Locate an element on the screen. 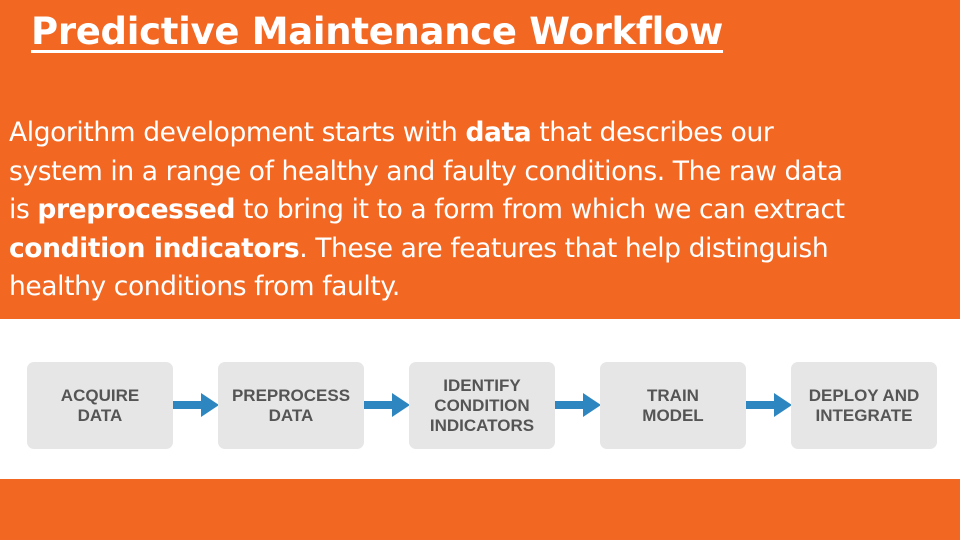 This screenshot has width=960, height=540. step-label: PREPROCESS DATA is located at coordinates (291, 405).